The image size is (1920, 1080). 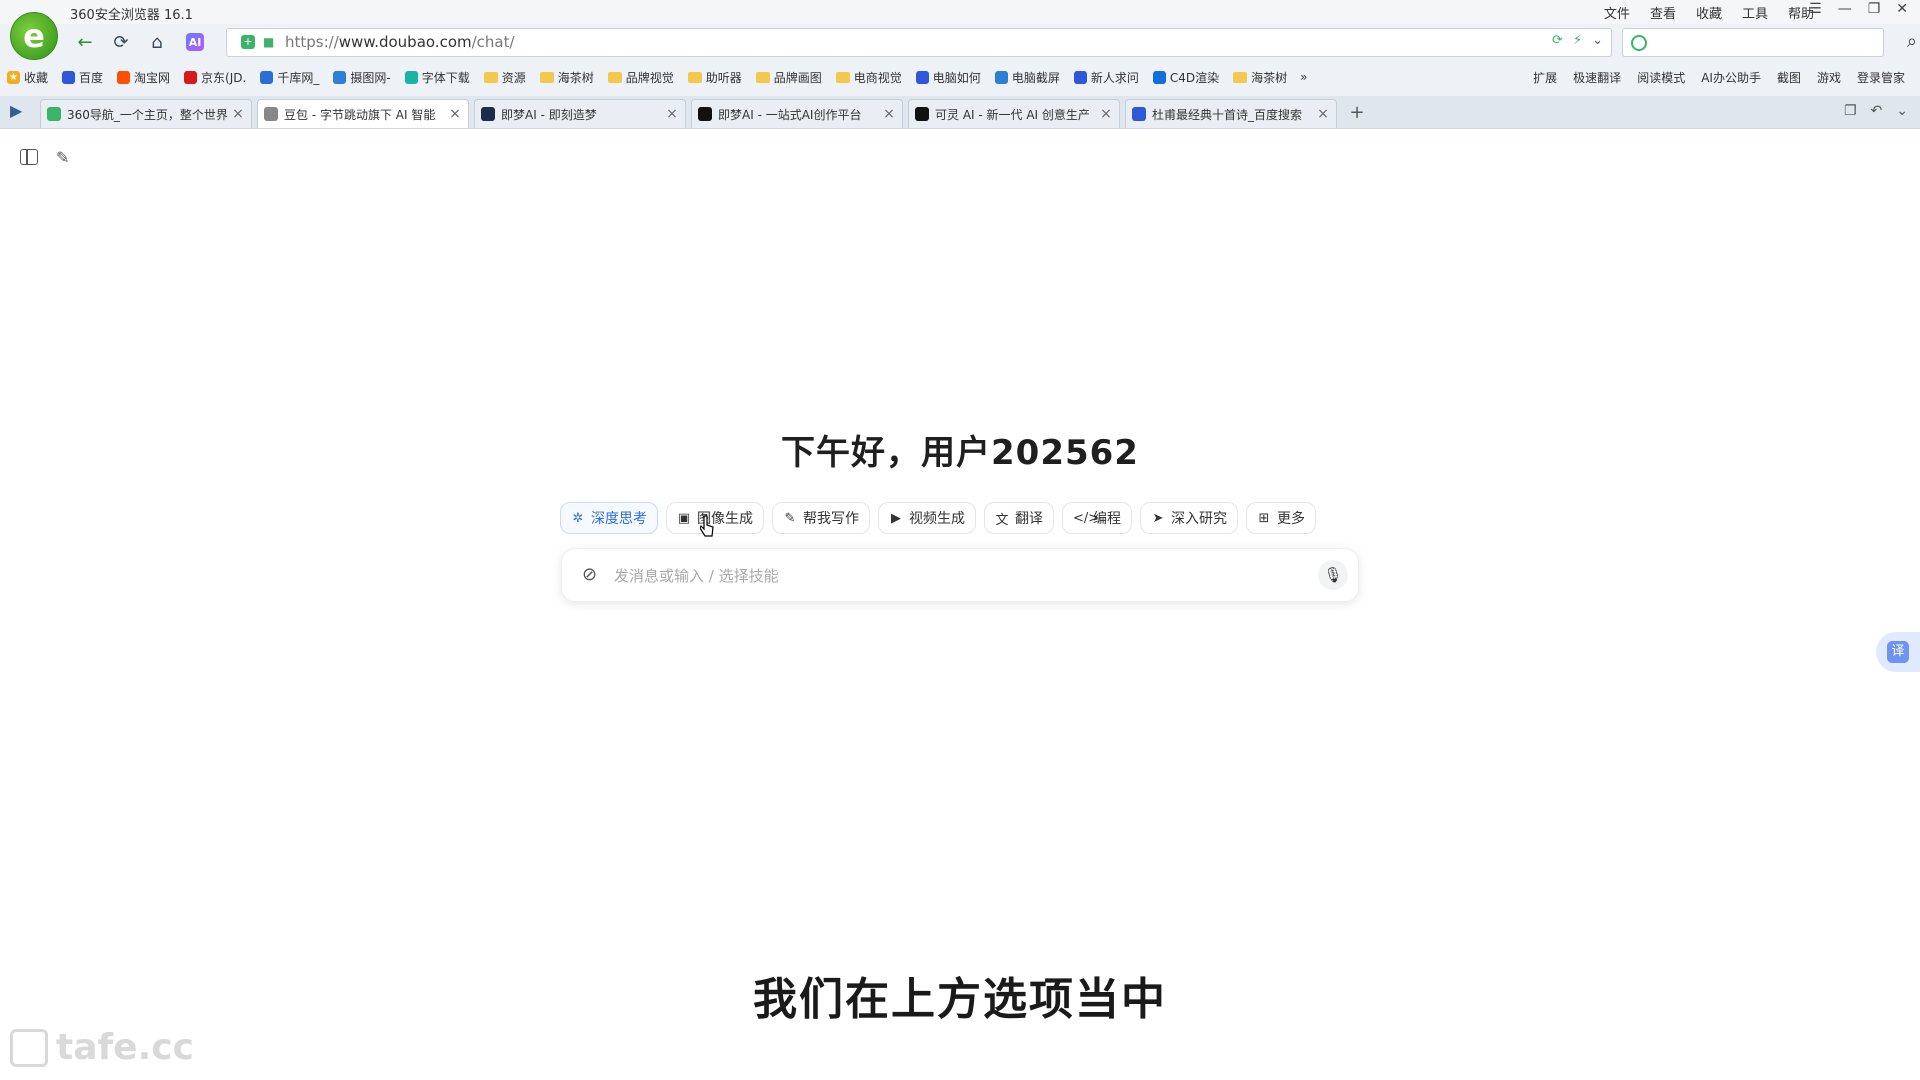 I want to click on skill-button: ▣ 图像生成, so click(x=715, y=518).